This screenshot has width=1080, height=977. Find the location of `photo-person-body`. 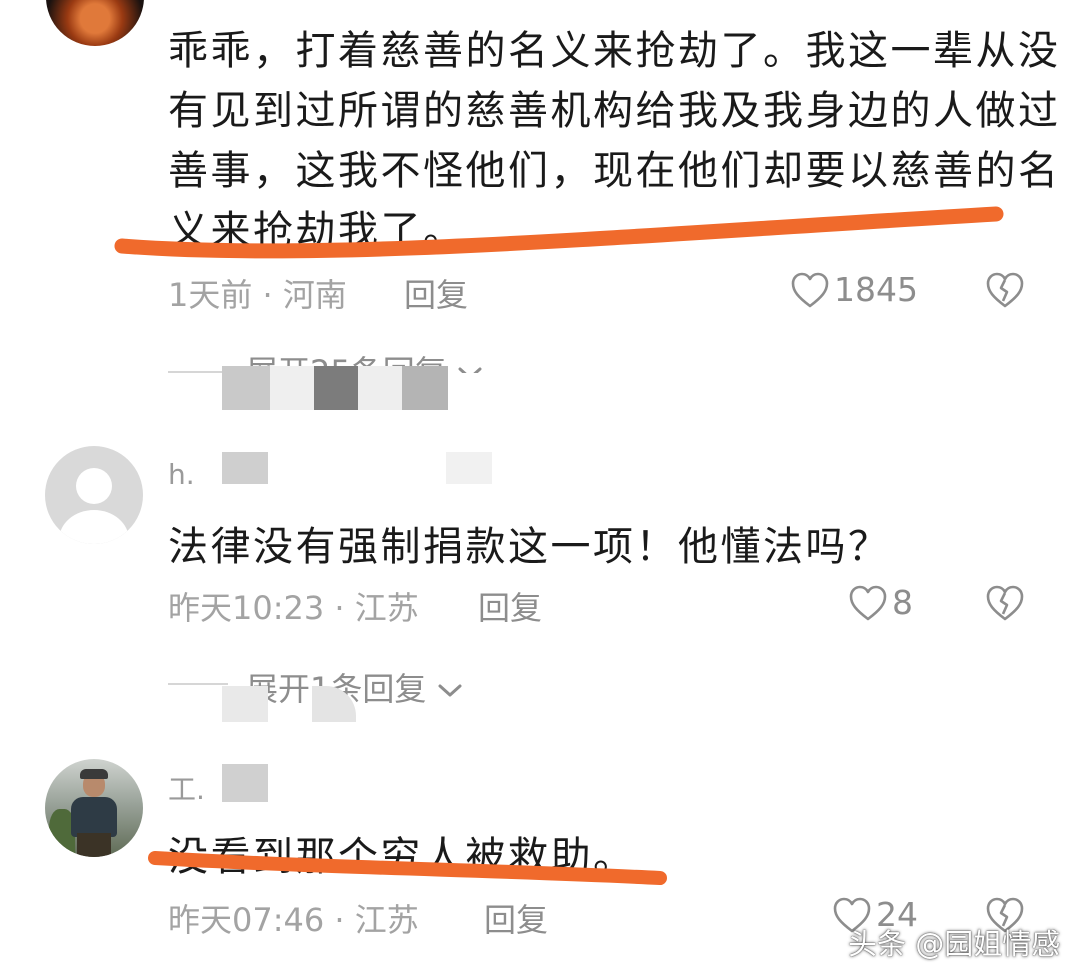

photo-person-body is located at coordinates (94, 817).